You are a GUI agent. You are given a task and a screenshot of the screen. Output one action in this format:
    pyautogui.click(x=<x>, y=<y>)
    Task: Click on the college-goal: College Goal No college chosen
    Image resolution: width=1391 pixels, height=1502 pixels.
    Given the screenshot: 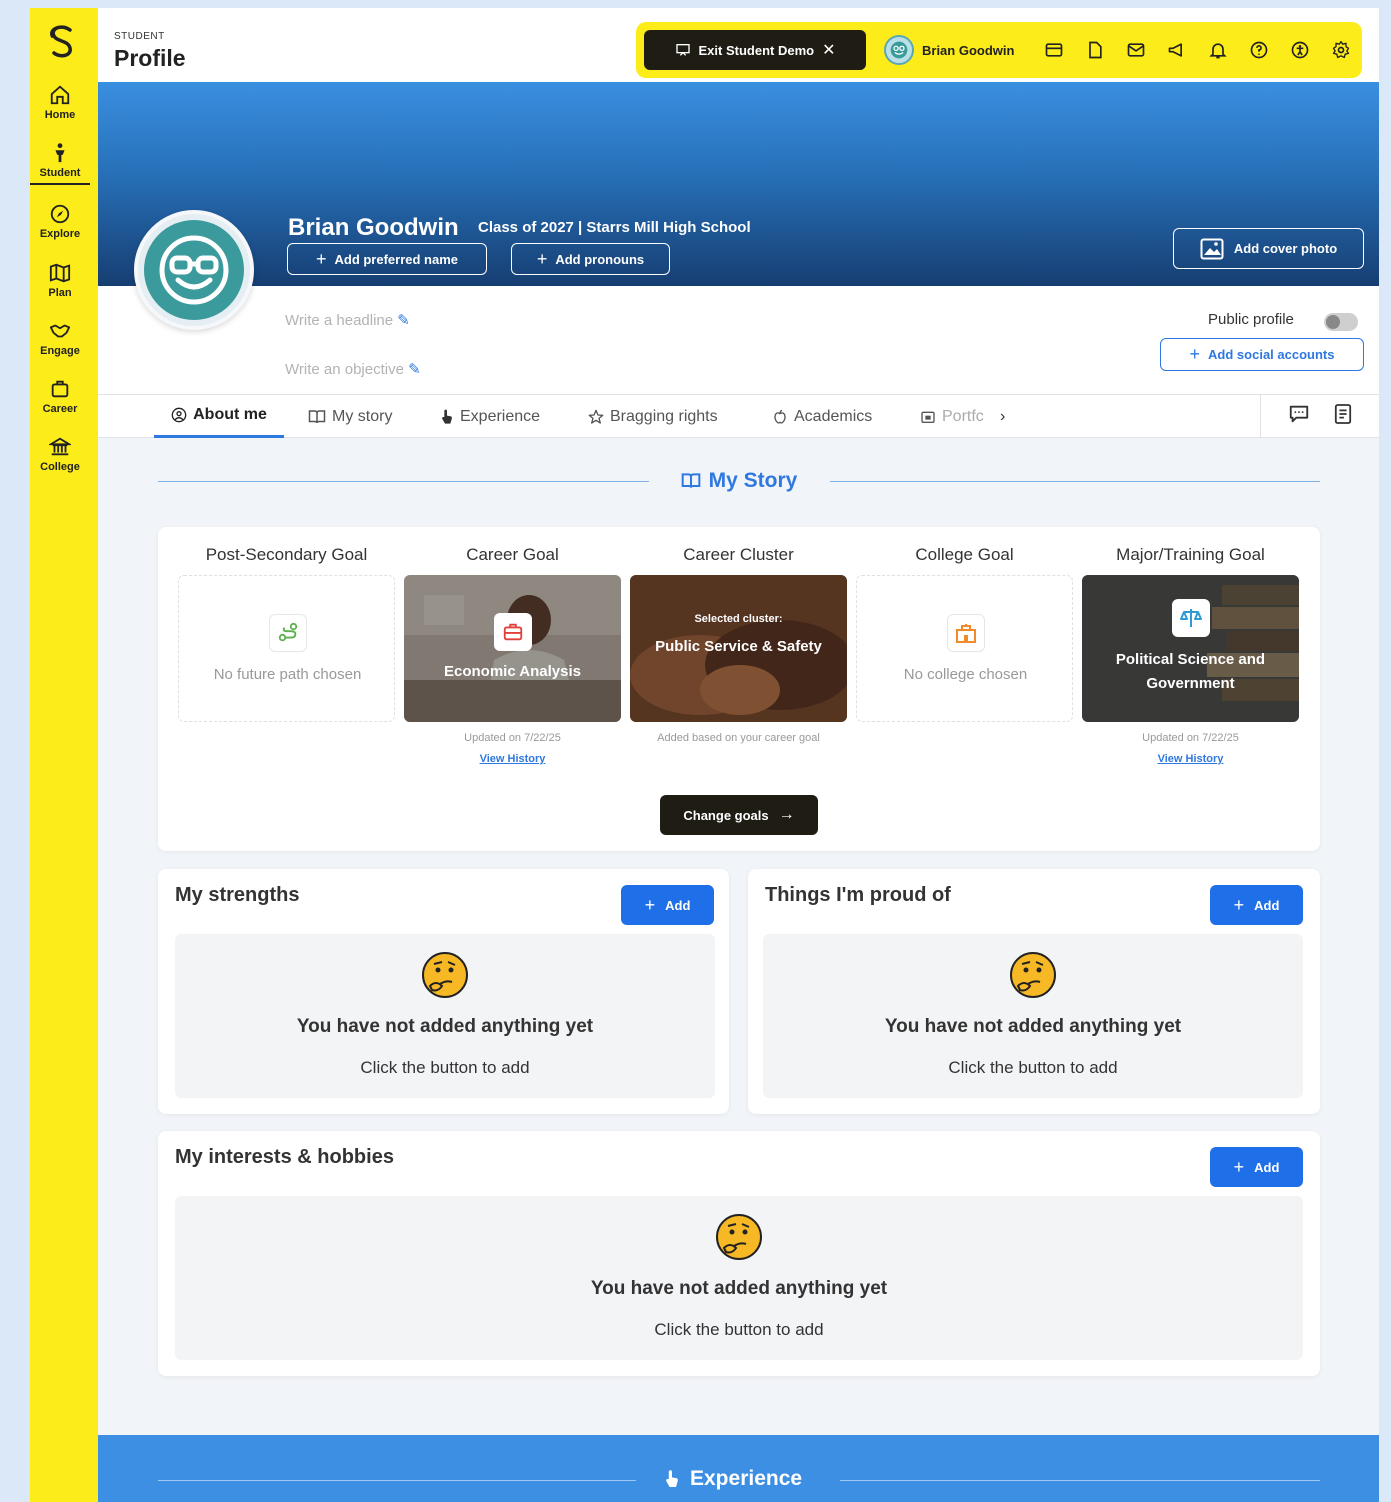 What is the action you would take?
    pyautogui.click(x=964, y=624)
    